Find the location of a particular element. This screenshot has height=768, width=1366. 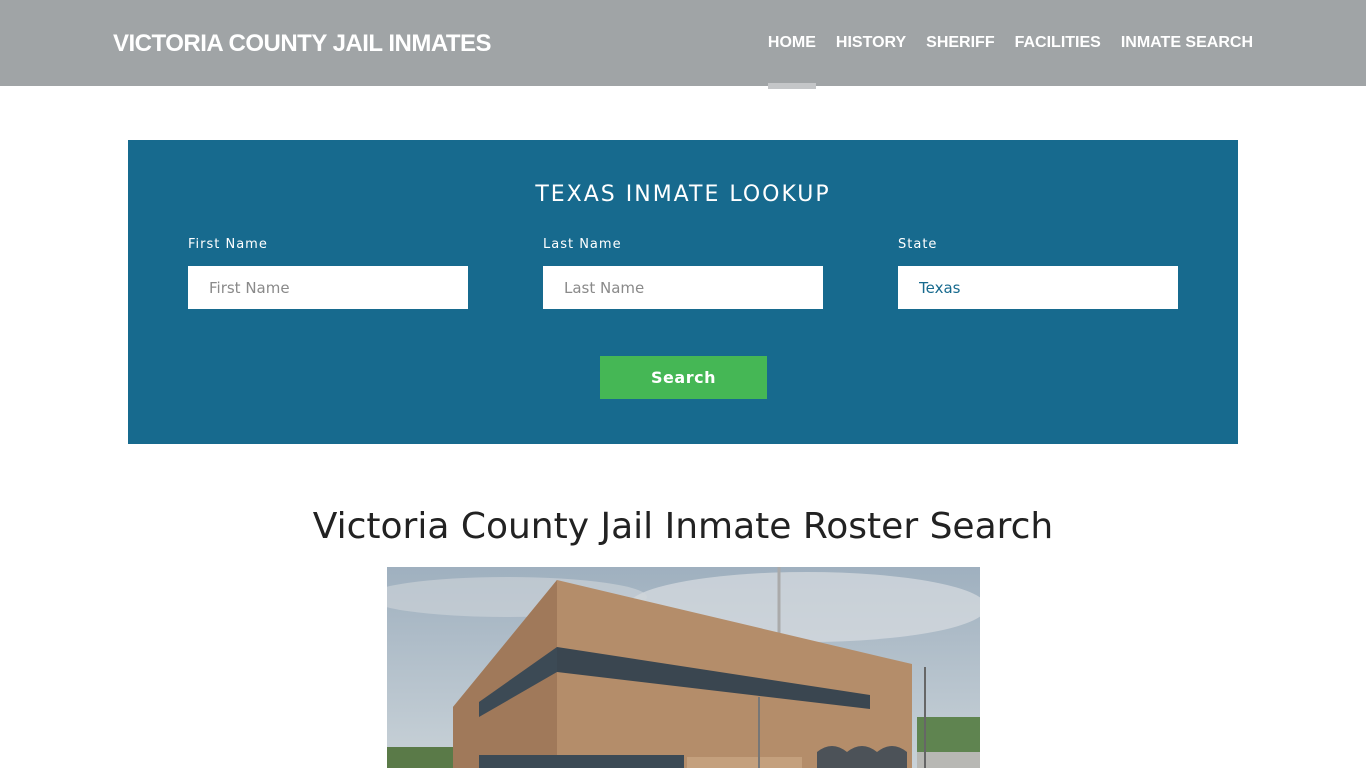

state-input is located at coordinates (1038, 287).